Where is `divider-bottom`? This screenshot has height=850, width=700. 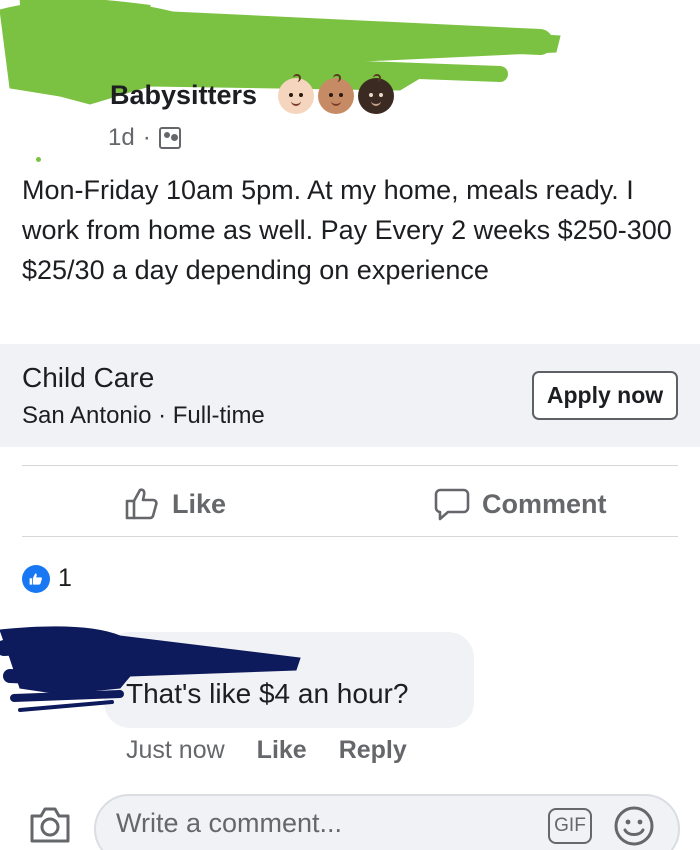 divider-bottom is located at coordinates (350, 536).